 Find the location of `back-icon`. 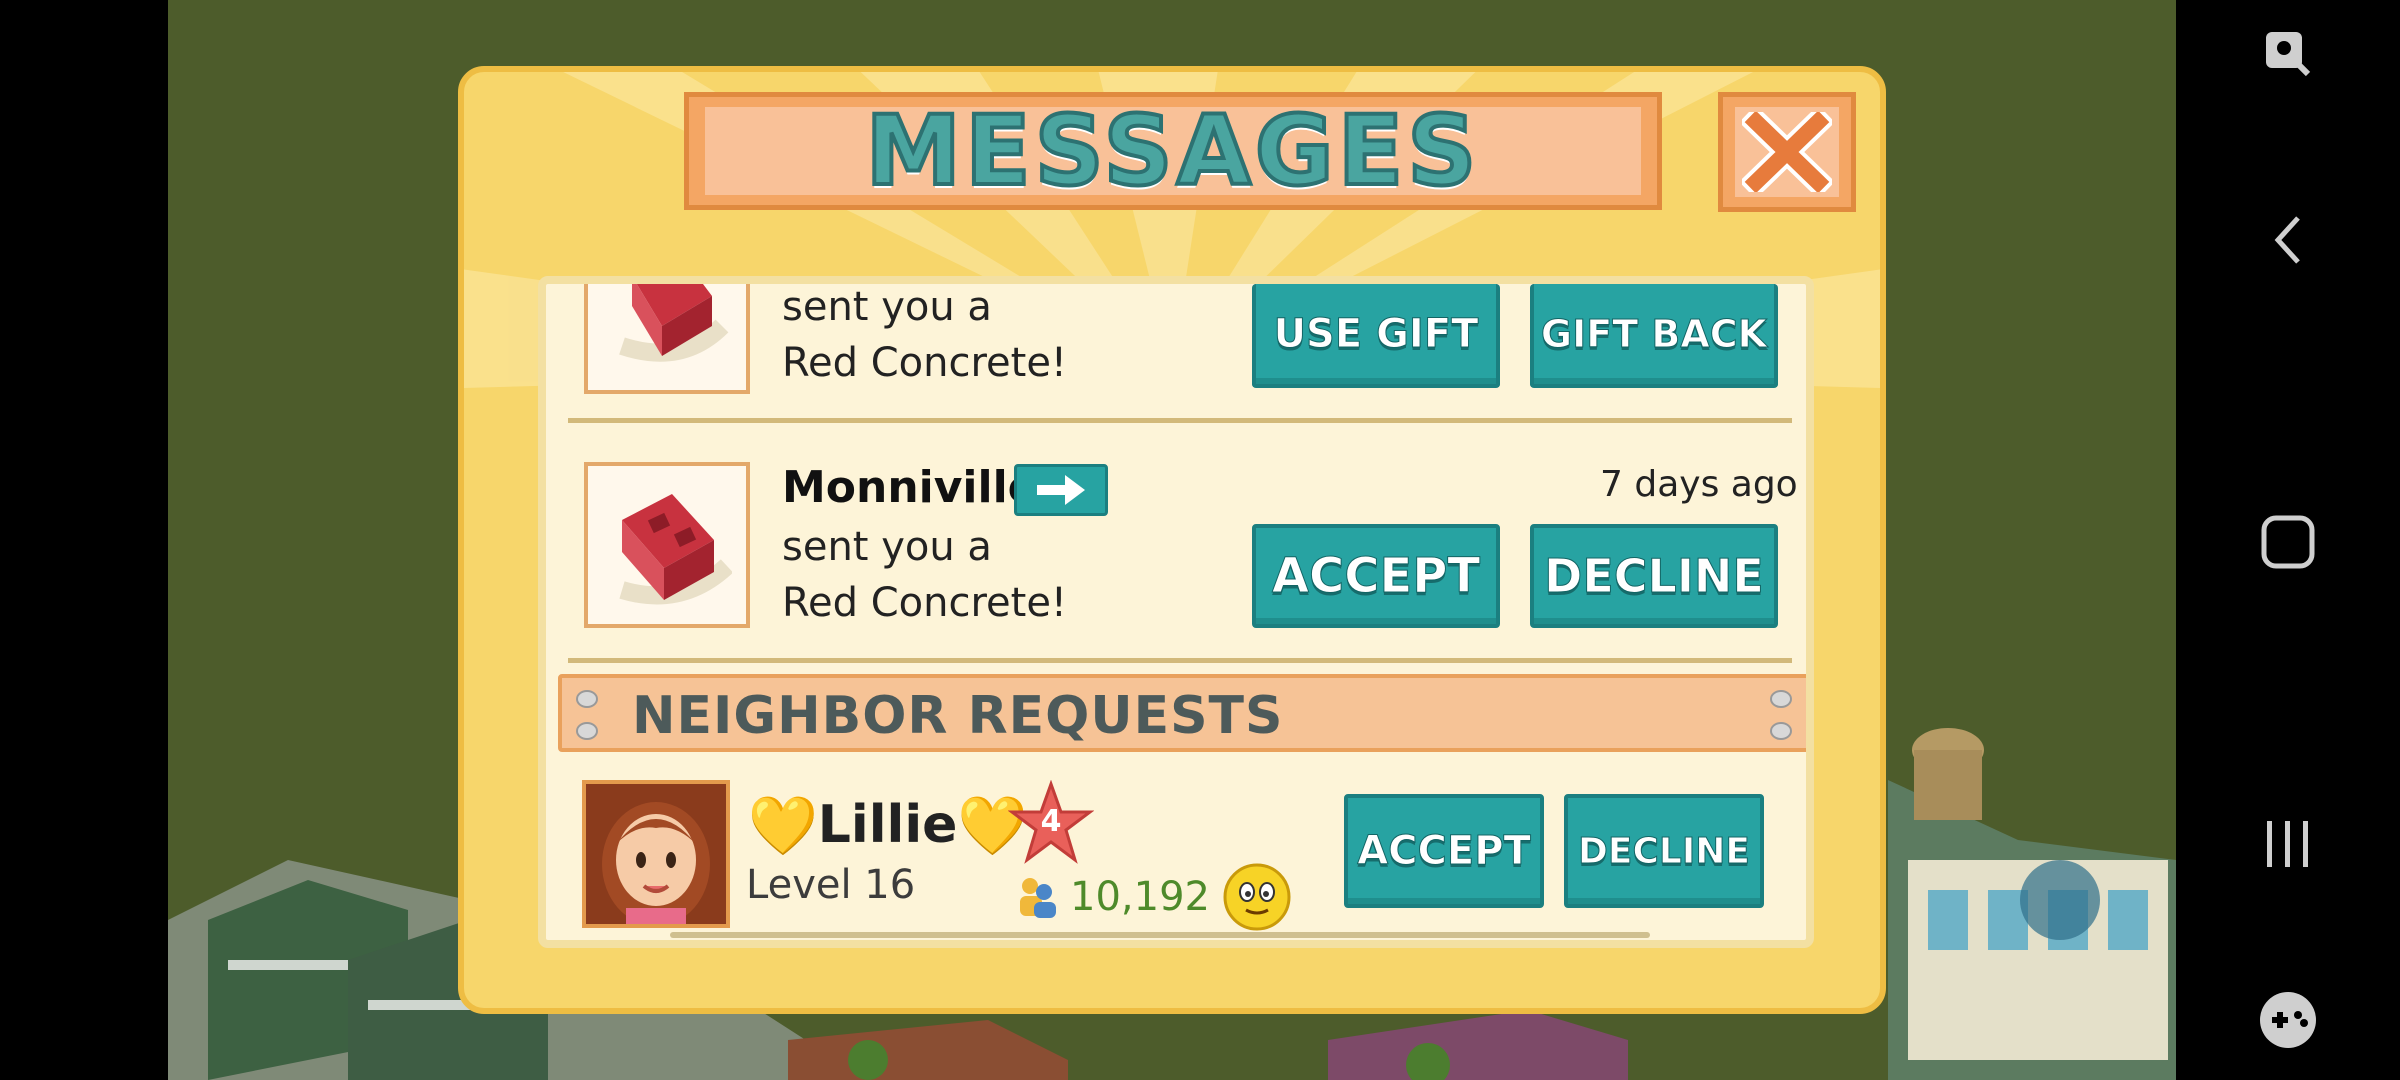

back-icon is located at coordinates (2288, 240).